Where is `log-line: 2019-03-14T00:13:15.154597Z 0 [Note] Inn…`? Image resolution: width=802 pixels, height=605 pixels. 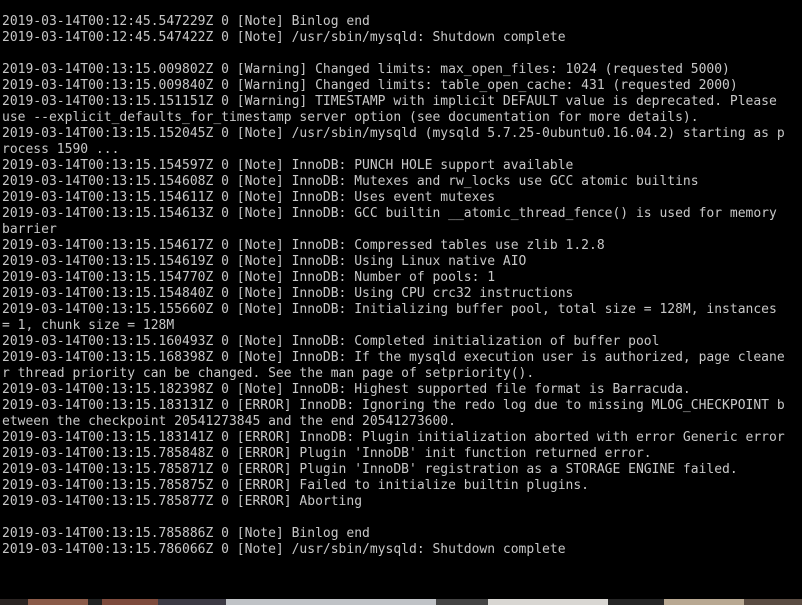
log-line: 2019-03-14T00:13:15.154597Z 0 [Note] Inn… is located at coordinates (288, 165).